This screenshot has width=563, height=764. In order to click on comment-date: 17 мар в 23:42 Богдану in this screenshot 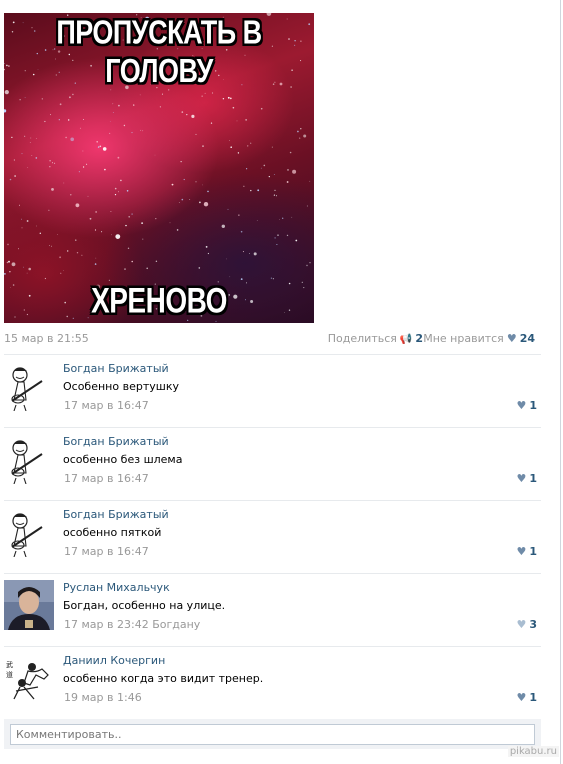, I will do `click(132, 624)`.